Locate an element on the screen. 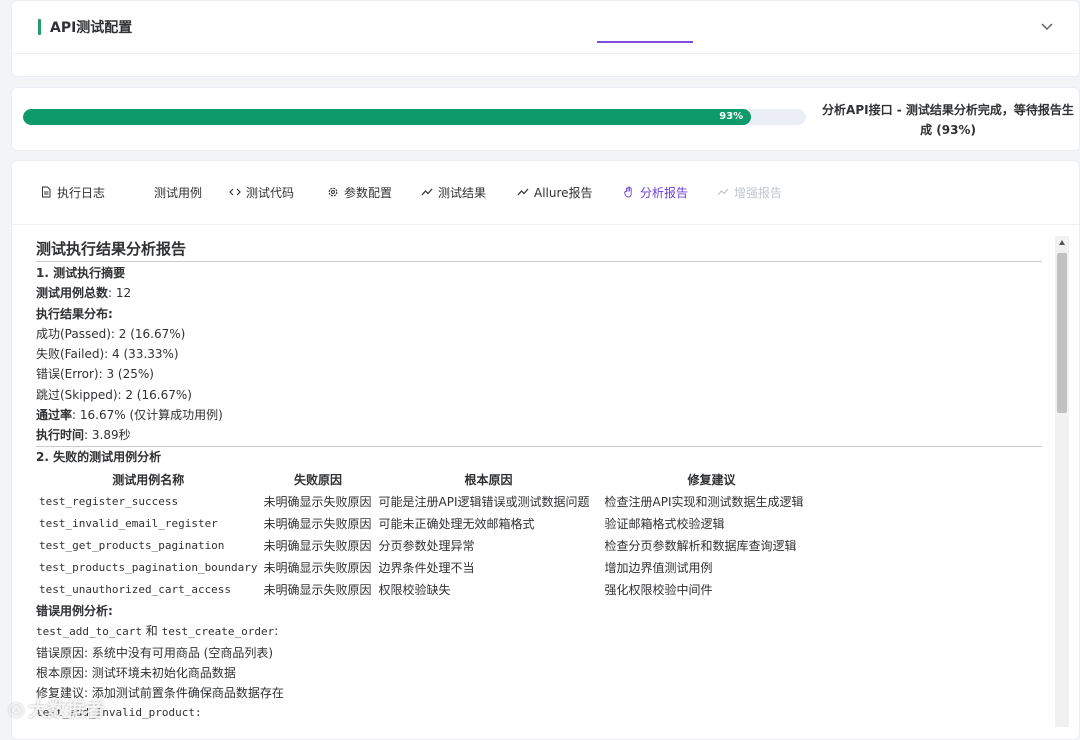 The image size is (1080, 740). error-case-joiner: 和 is located at coordinates (151, 631).